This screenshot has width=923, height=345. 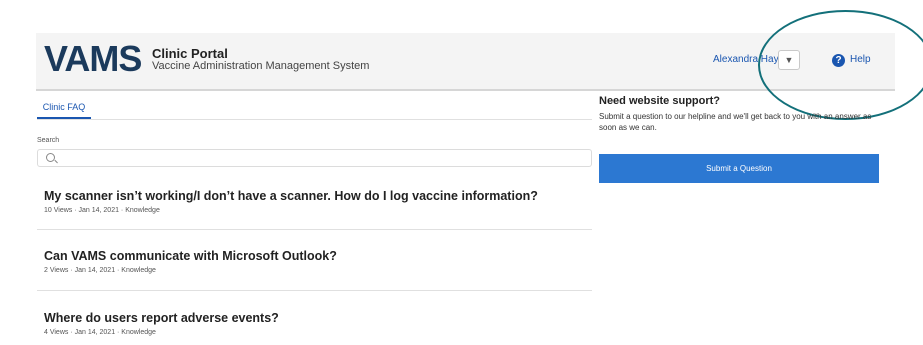 What do you see at coordinates (318, 318) in the screenshot?
I see `article-title-link: Where do users report adverse events?` at bounding box center [318, 318].